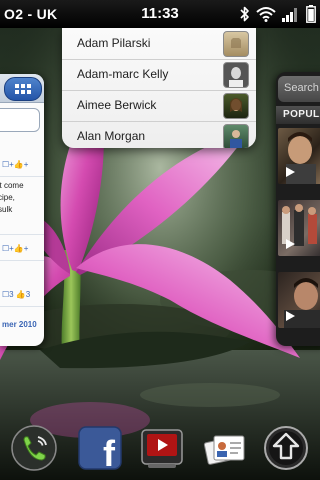 The width and height of the screenshot is (320, 480). What do you see at coordinates (266, 14) in the screenshot?
I see `wifi-icon` at bounding box center [266, 14].